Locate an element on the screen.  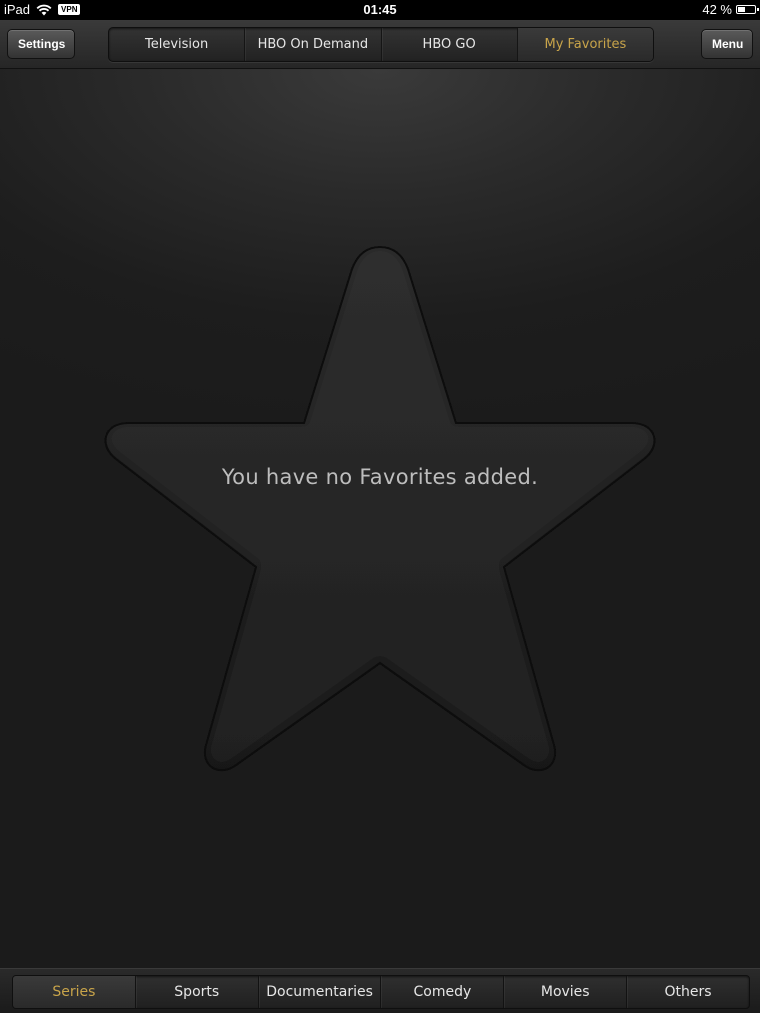
category-sports: Sports is located at coordinates (197, 992).